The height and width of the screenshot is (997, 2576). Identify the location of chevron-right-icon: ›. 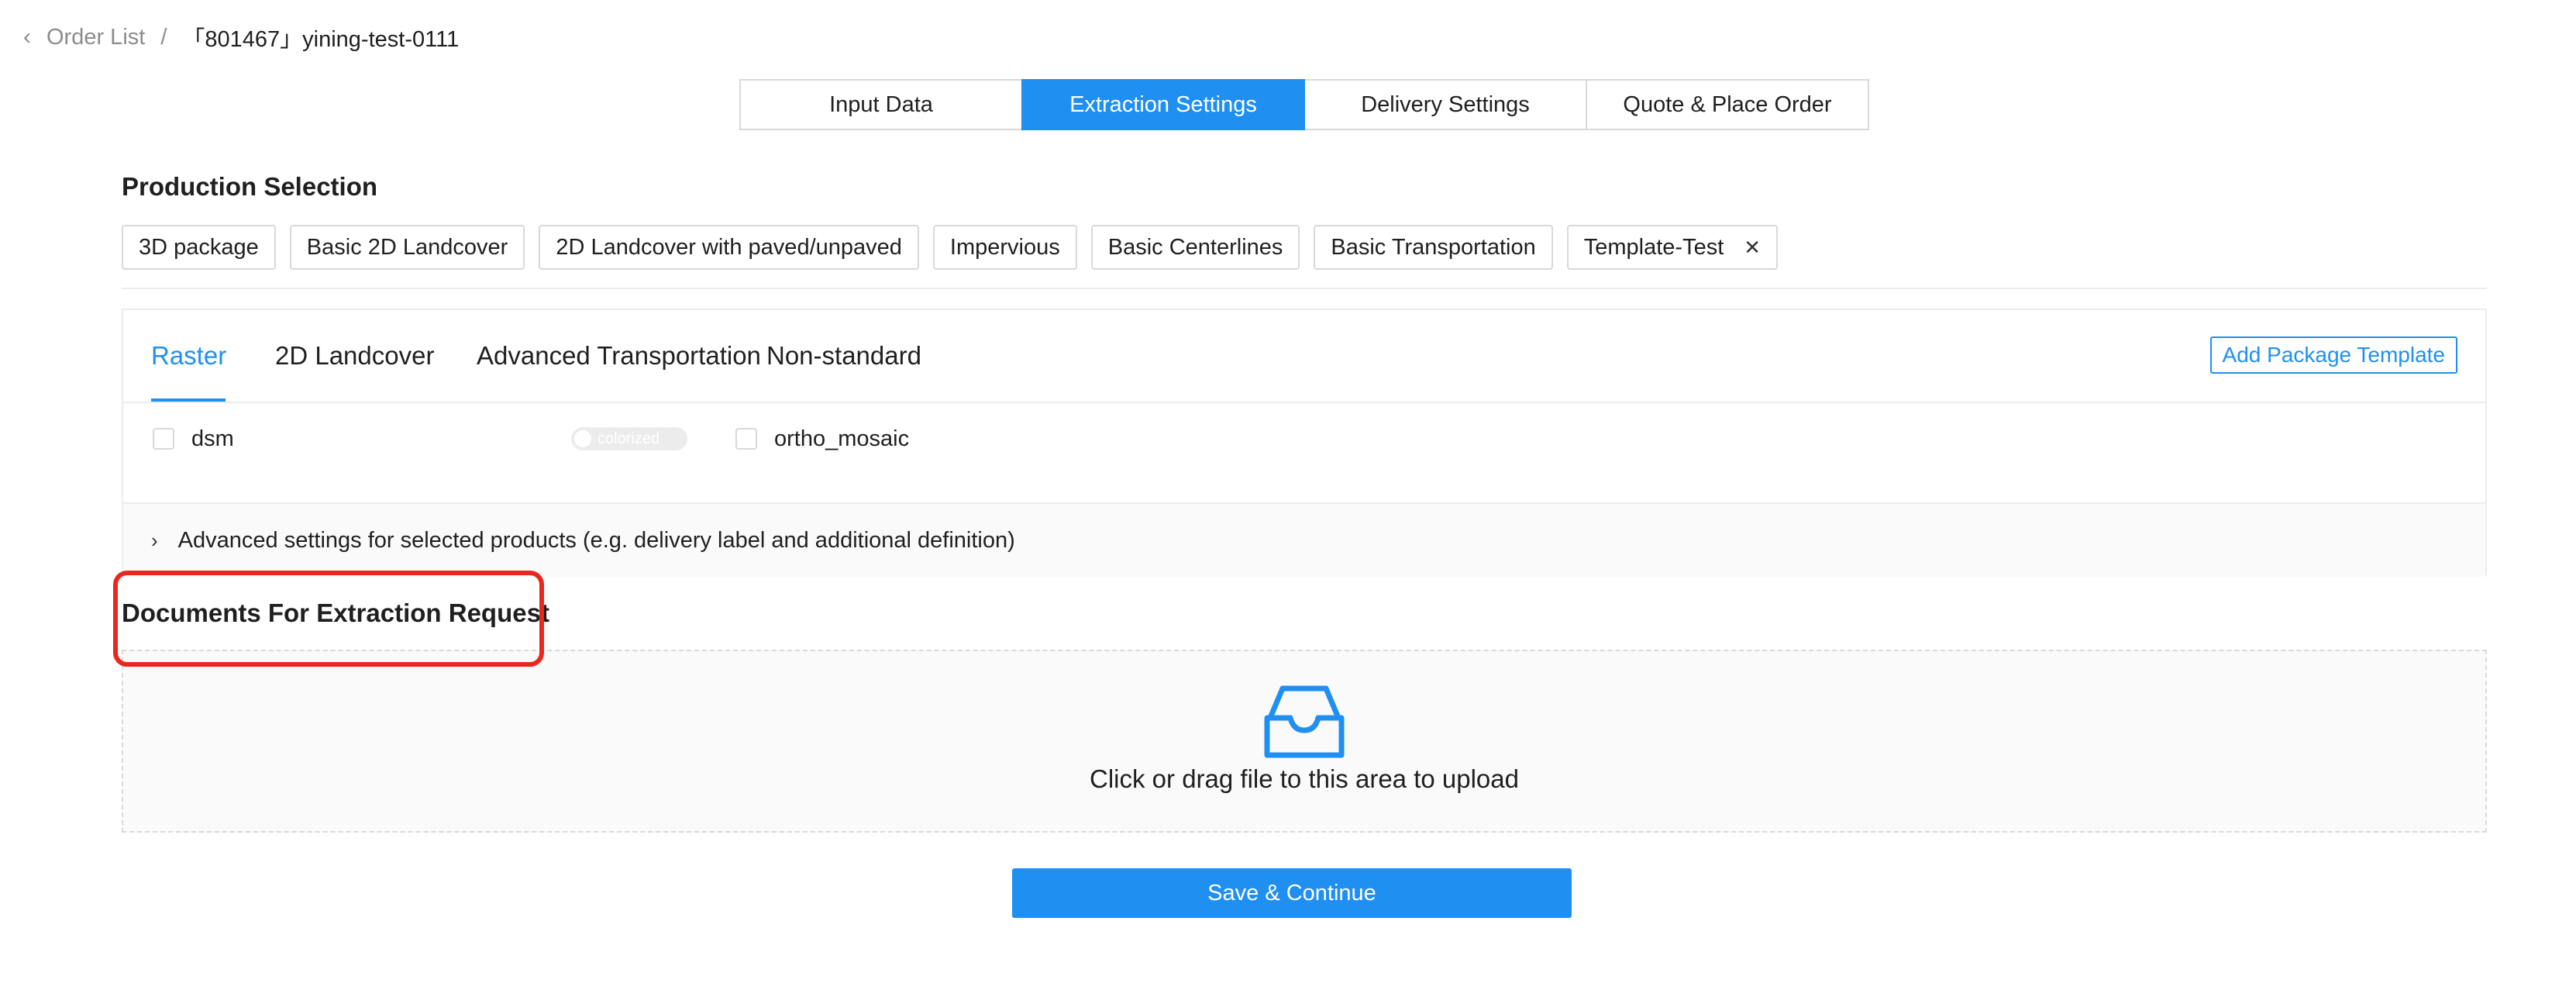
(154, 540).